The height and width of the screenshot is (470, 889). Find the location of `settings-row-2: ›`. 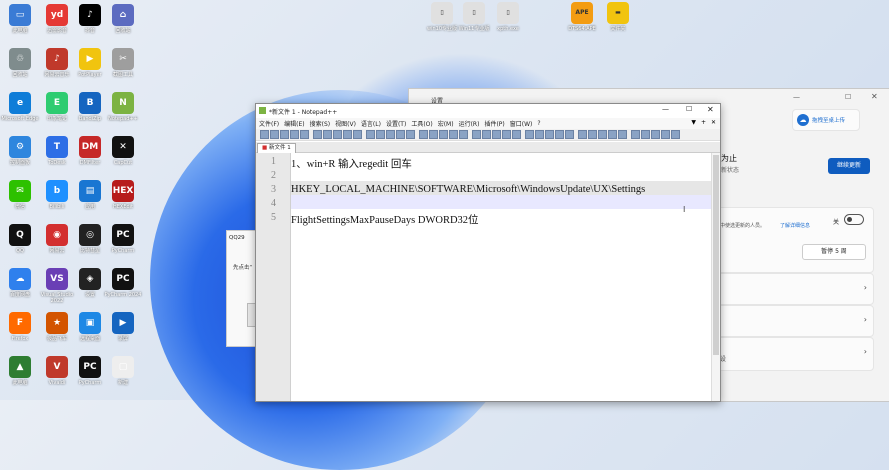

settings-row-2: › is located at coordinates (795, 321).